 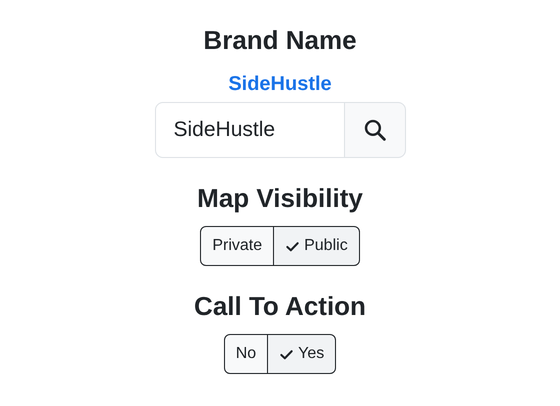 What do you see at coordinates (302, 354) in the screenshot?
I see `toggle-button: Yes` at bounding box center [302, 354].